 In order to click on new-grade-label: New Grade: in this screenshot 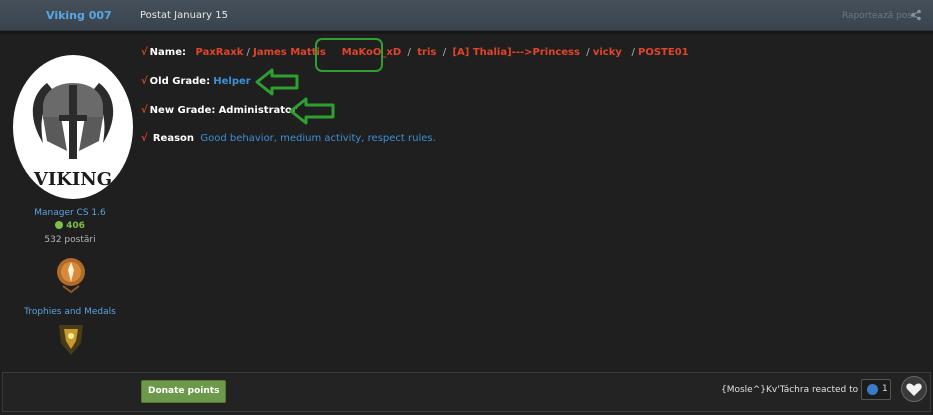, I will do `click(182, 110)`.